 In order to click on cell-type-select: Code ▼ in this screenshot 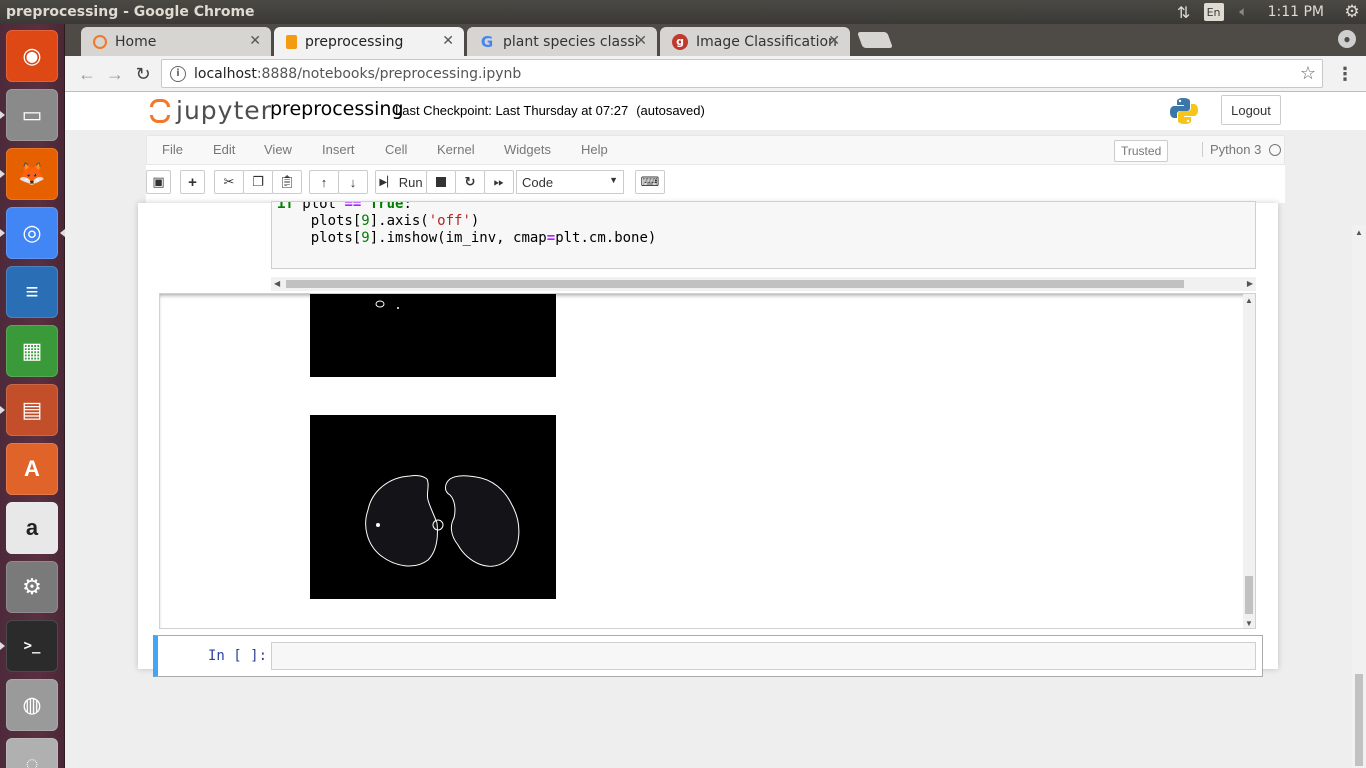, I will do `click(570, 182)`.